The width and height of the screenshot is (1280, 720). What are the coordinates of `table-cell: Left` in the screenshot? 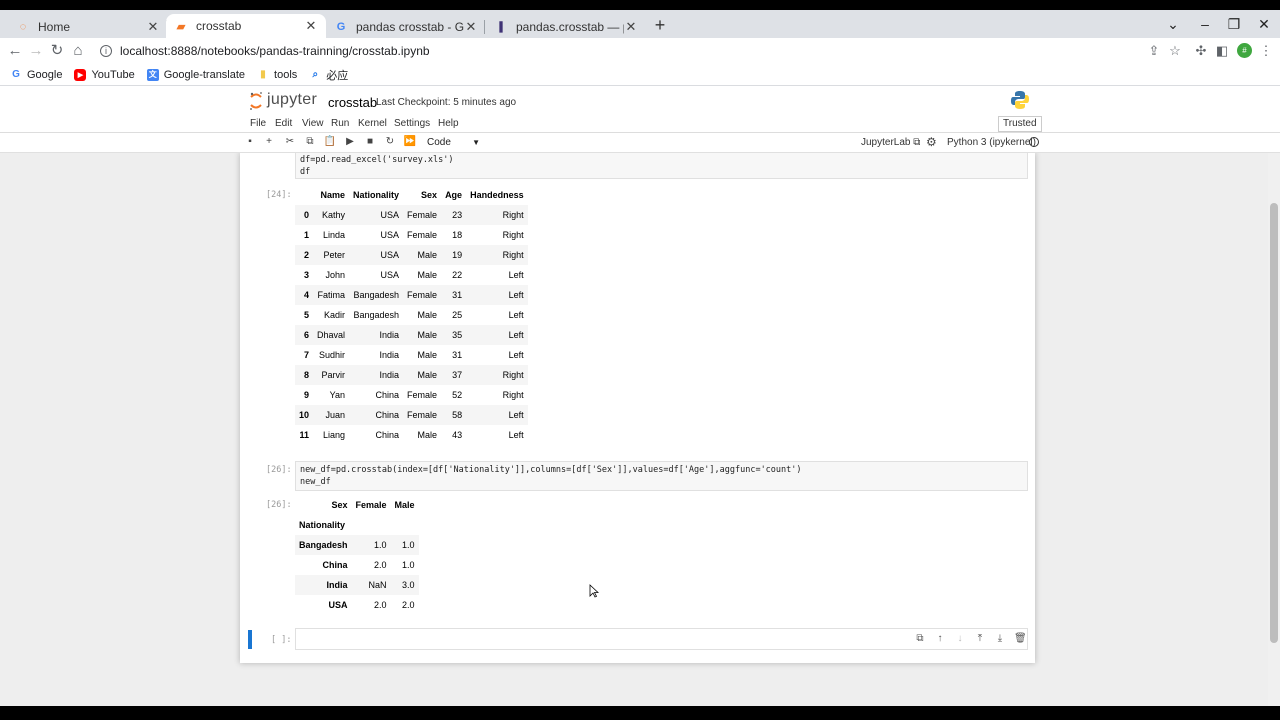 It's located at (516, 275).